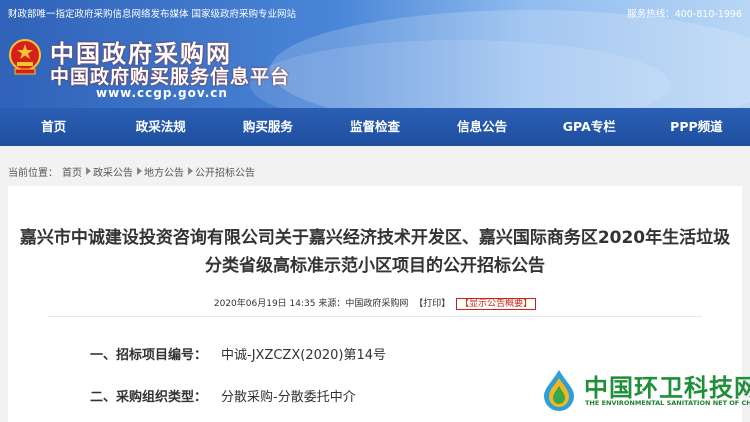 This screenshot has height=422, width=750. I want to click on national-emblem-icon, so click(25, 57).